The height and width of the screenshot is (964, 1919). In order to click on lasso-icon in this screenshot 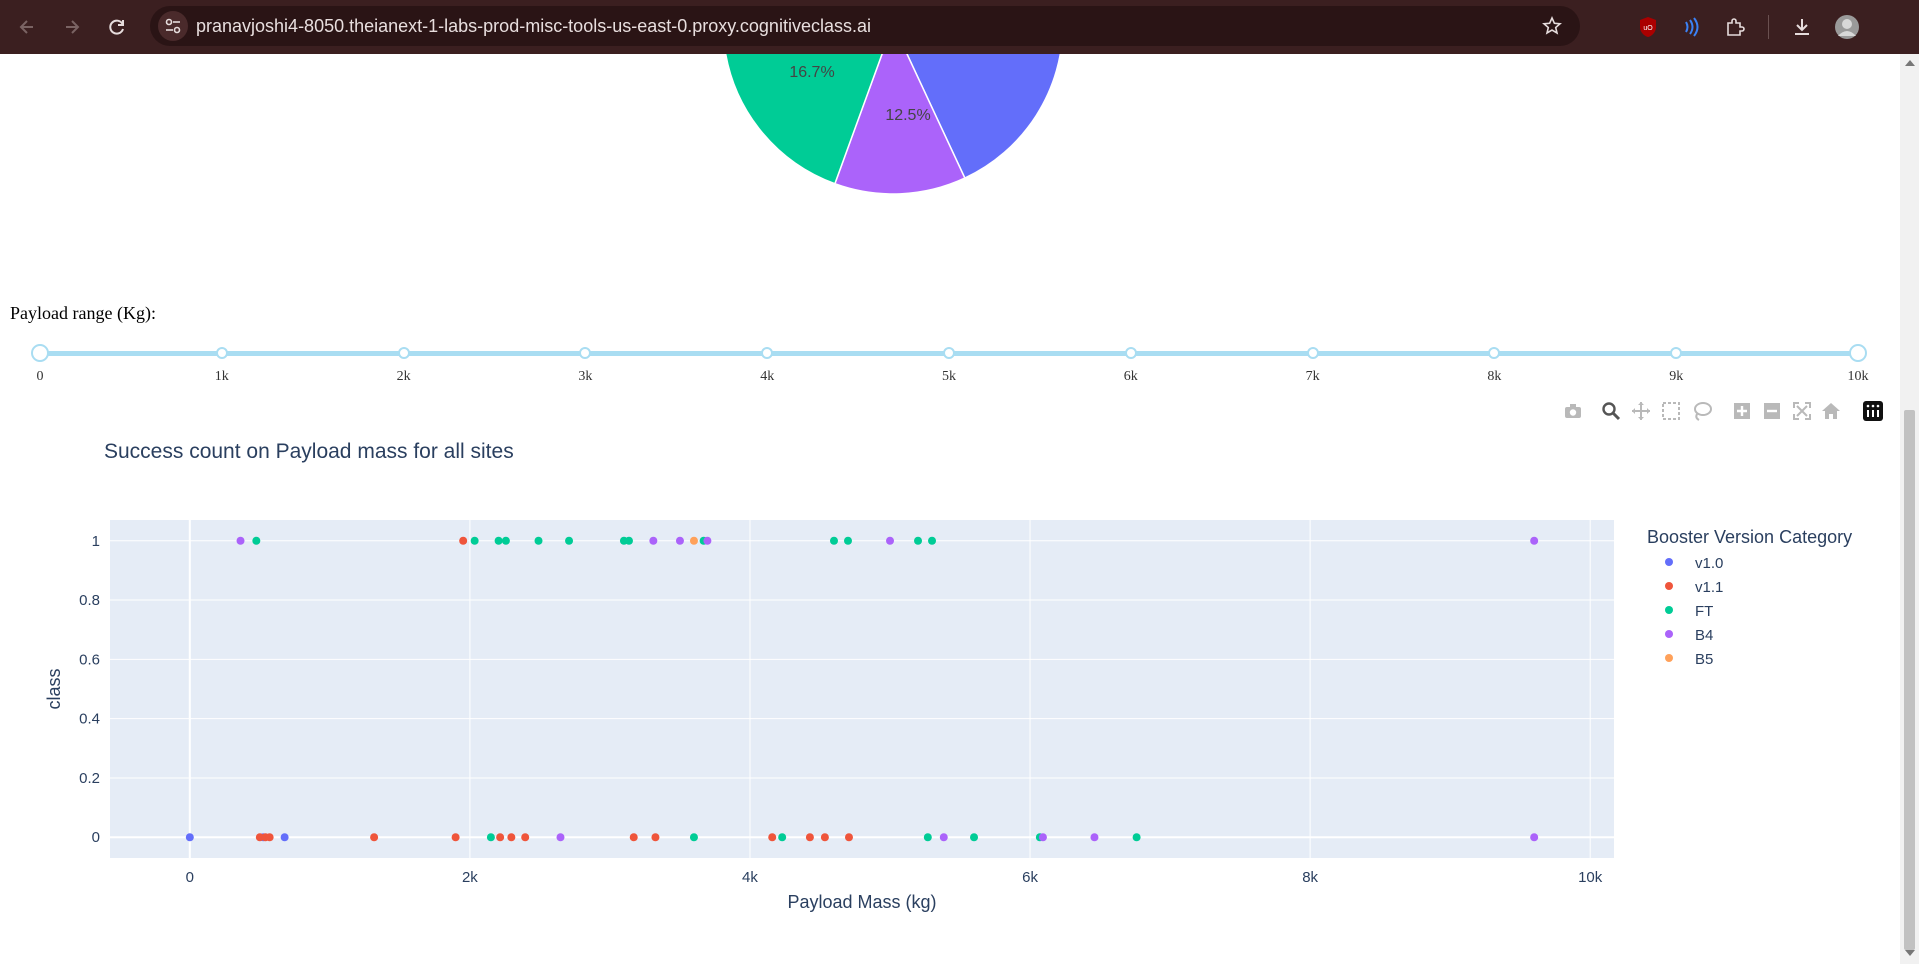, I will do `click(1702, 411)`.